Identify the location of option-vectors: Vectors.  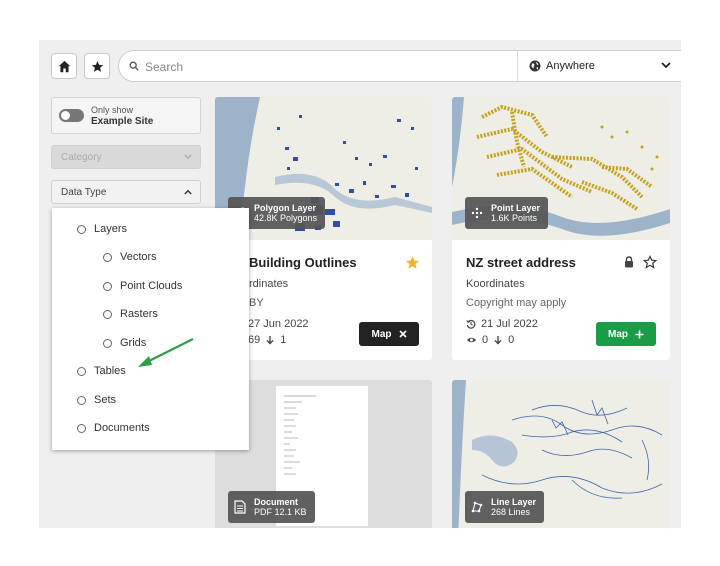
(130, 257).